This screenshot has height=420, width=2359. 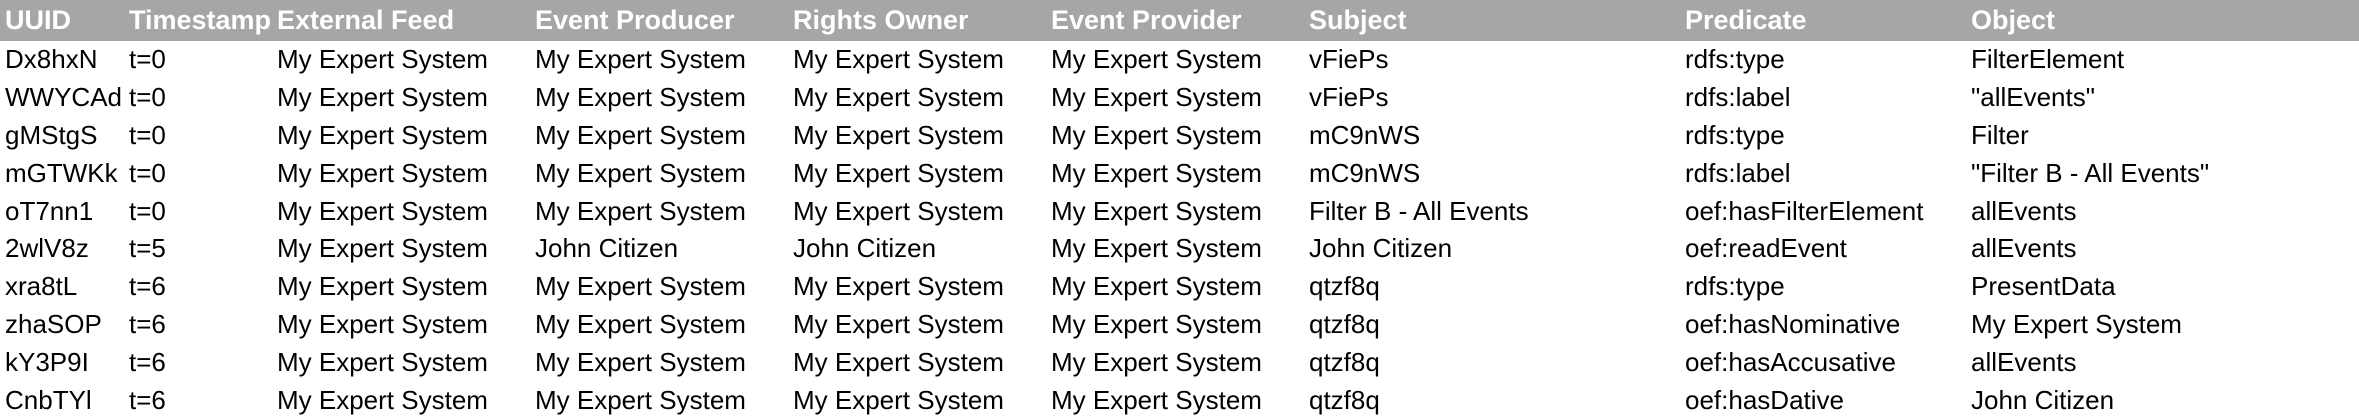 I want to click on cell-predicate: oef:hasDative, so click(x=1823, y=400).